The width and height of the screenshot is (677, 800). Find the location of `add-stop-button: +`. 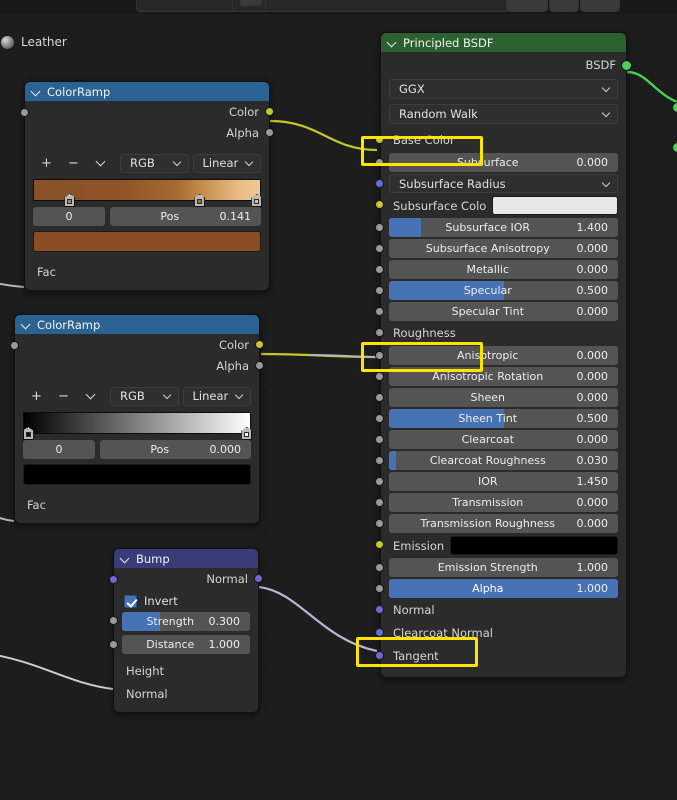

add-stop-button: + is located at coordinates (46, 163).